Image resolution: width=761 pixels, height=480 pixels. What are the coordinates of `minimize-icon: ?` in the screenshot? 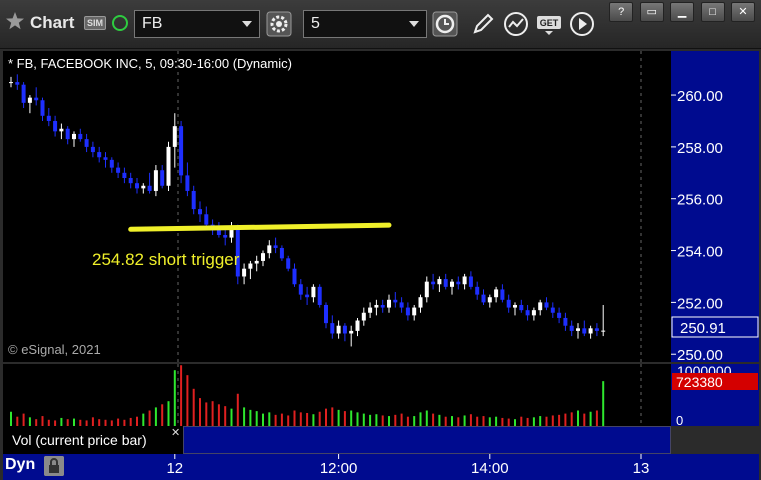 It's located at (621, 12).